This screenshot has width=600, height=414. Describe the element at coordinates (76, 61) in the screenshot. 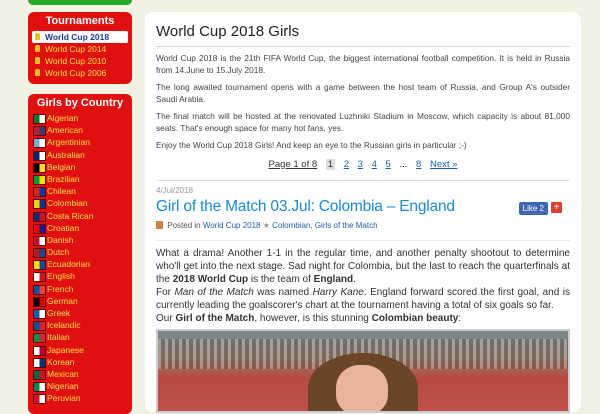

I see `tournament-label: World Cup 2010` at that location.